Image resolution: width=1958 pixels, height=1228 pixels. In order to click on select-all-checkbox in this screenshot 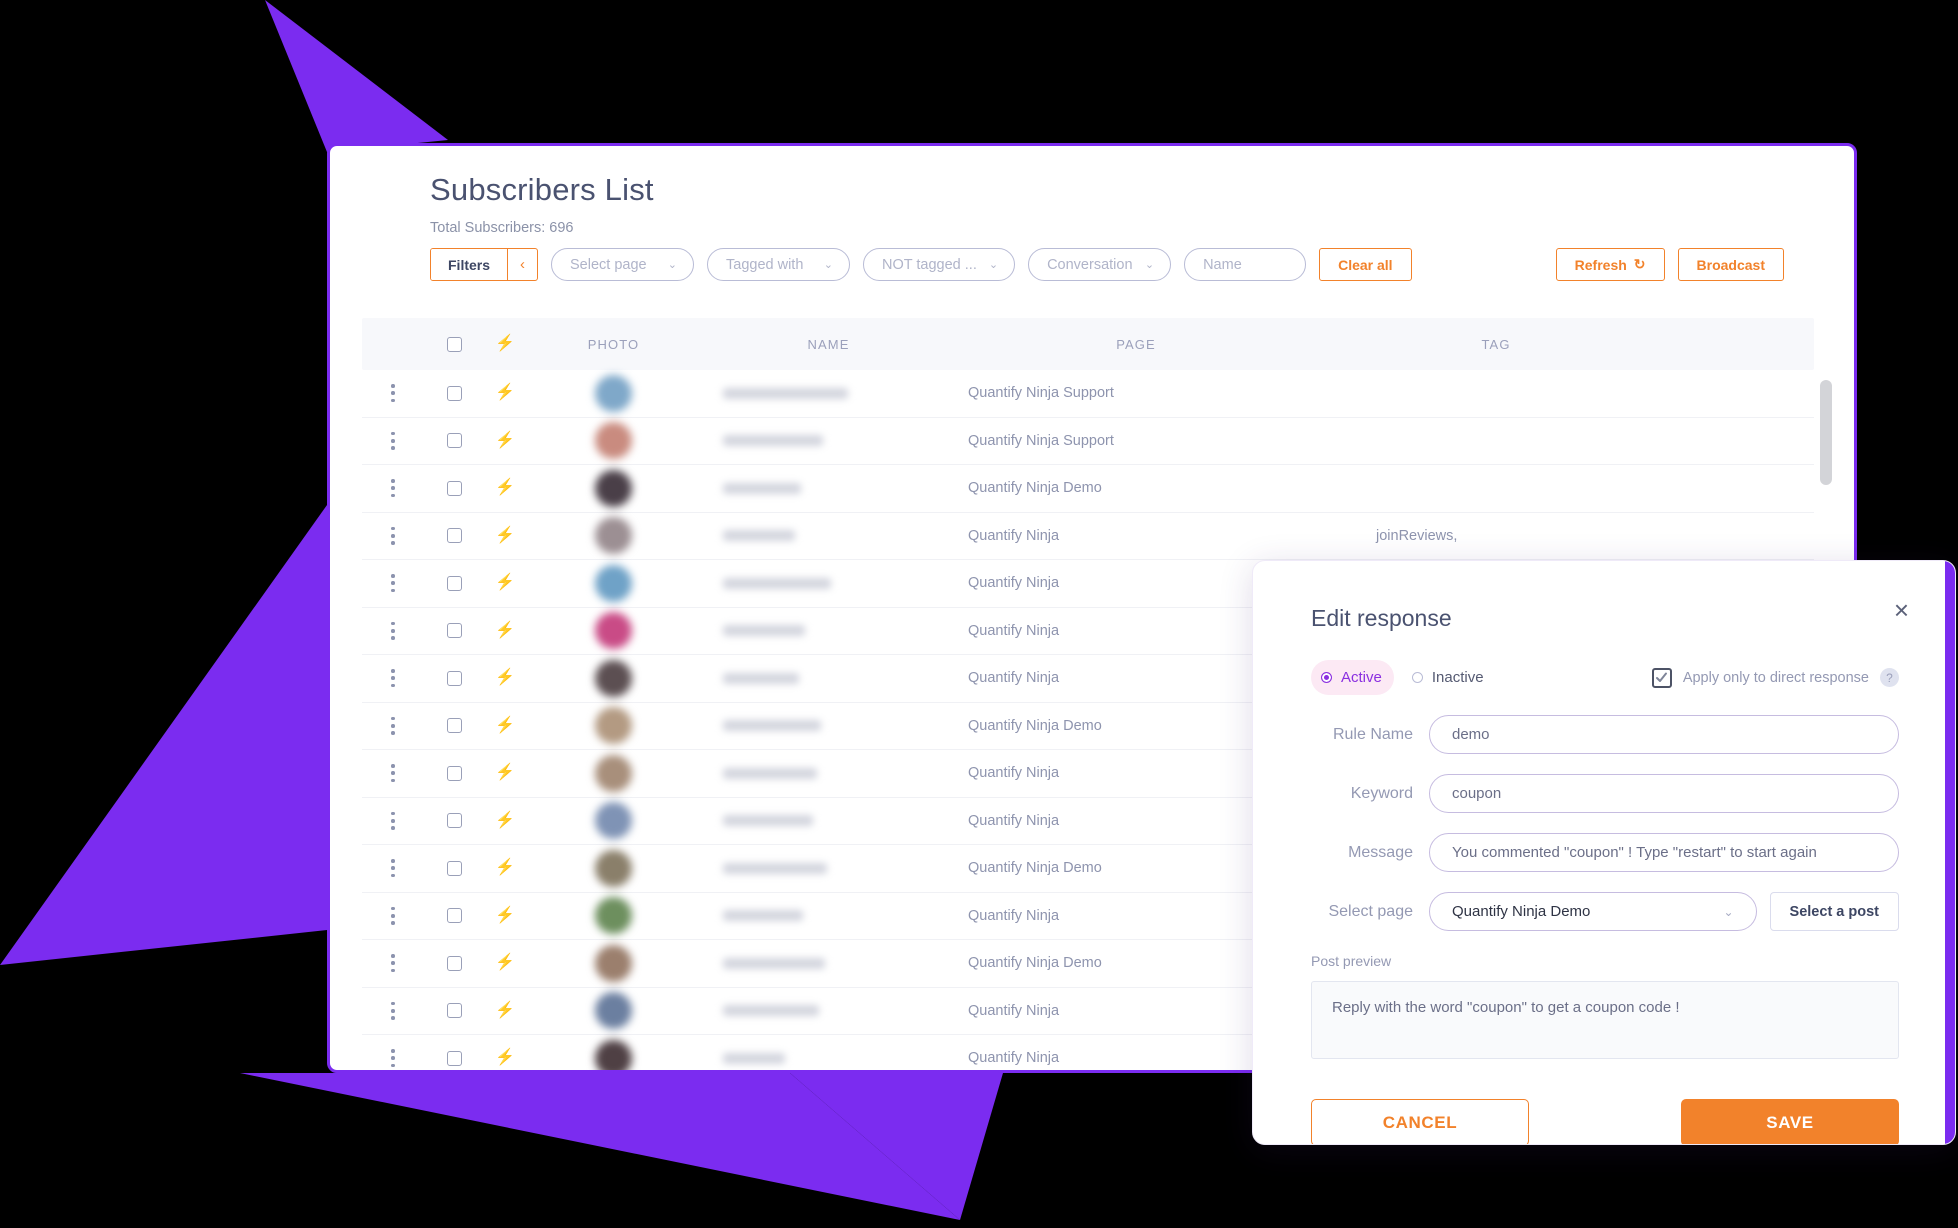, I will do `click(454, 344)`.